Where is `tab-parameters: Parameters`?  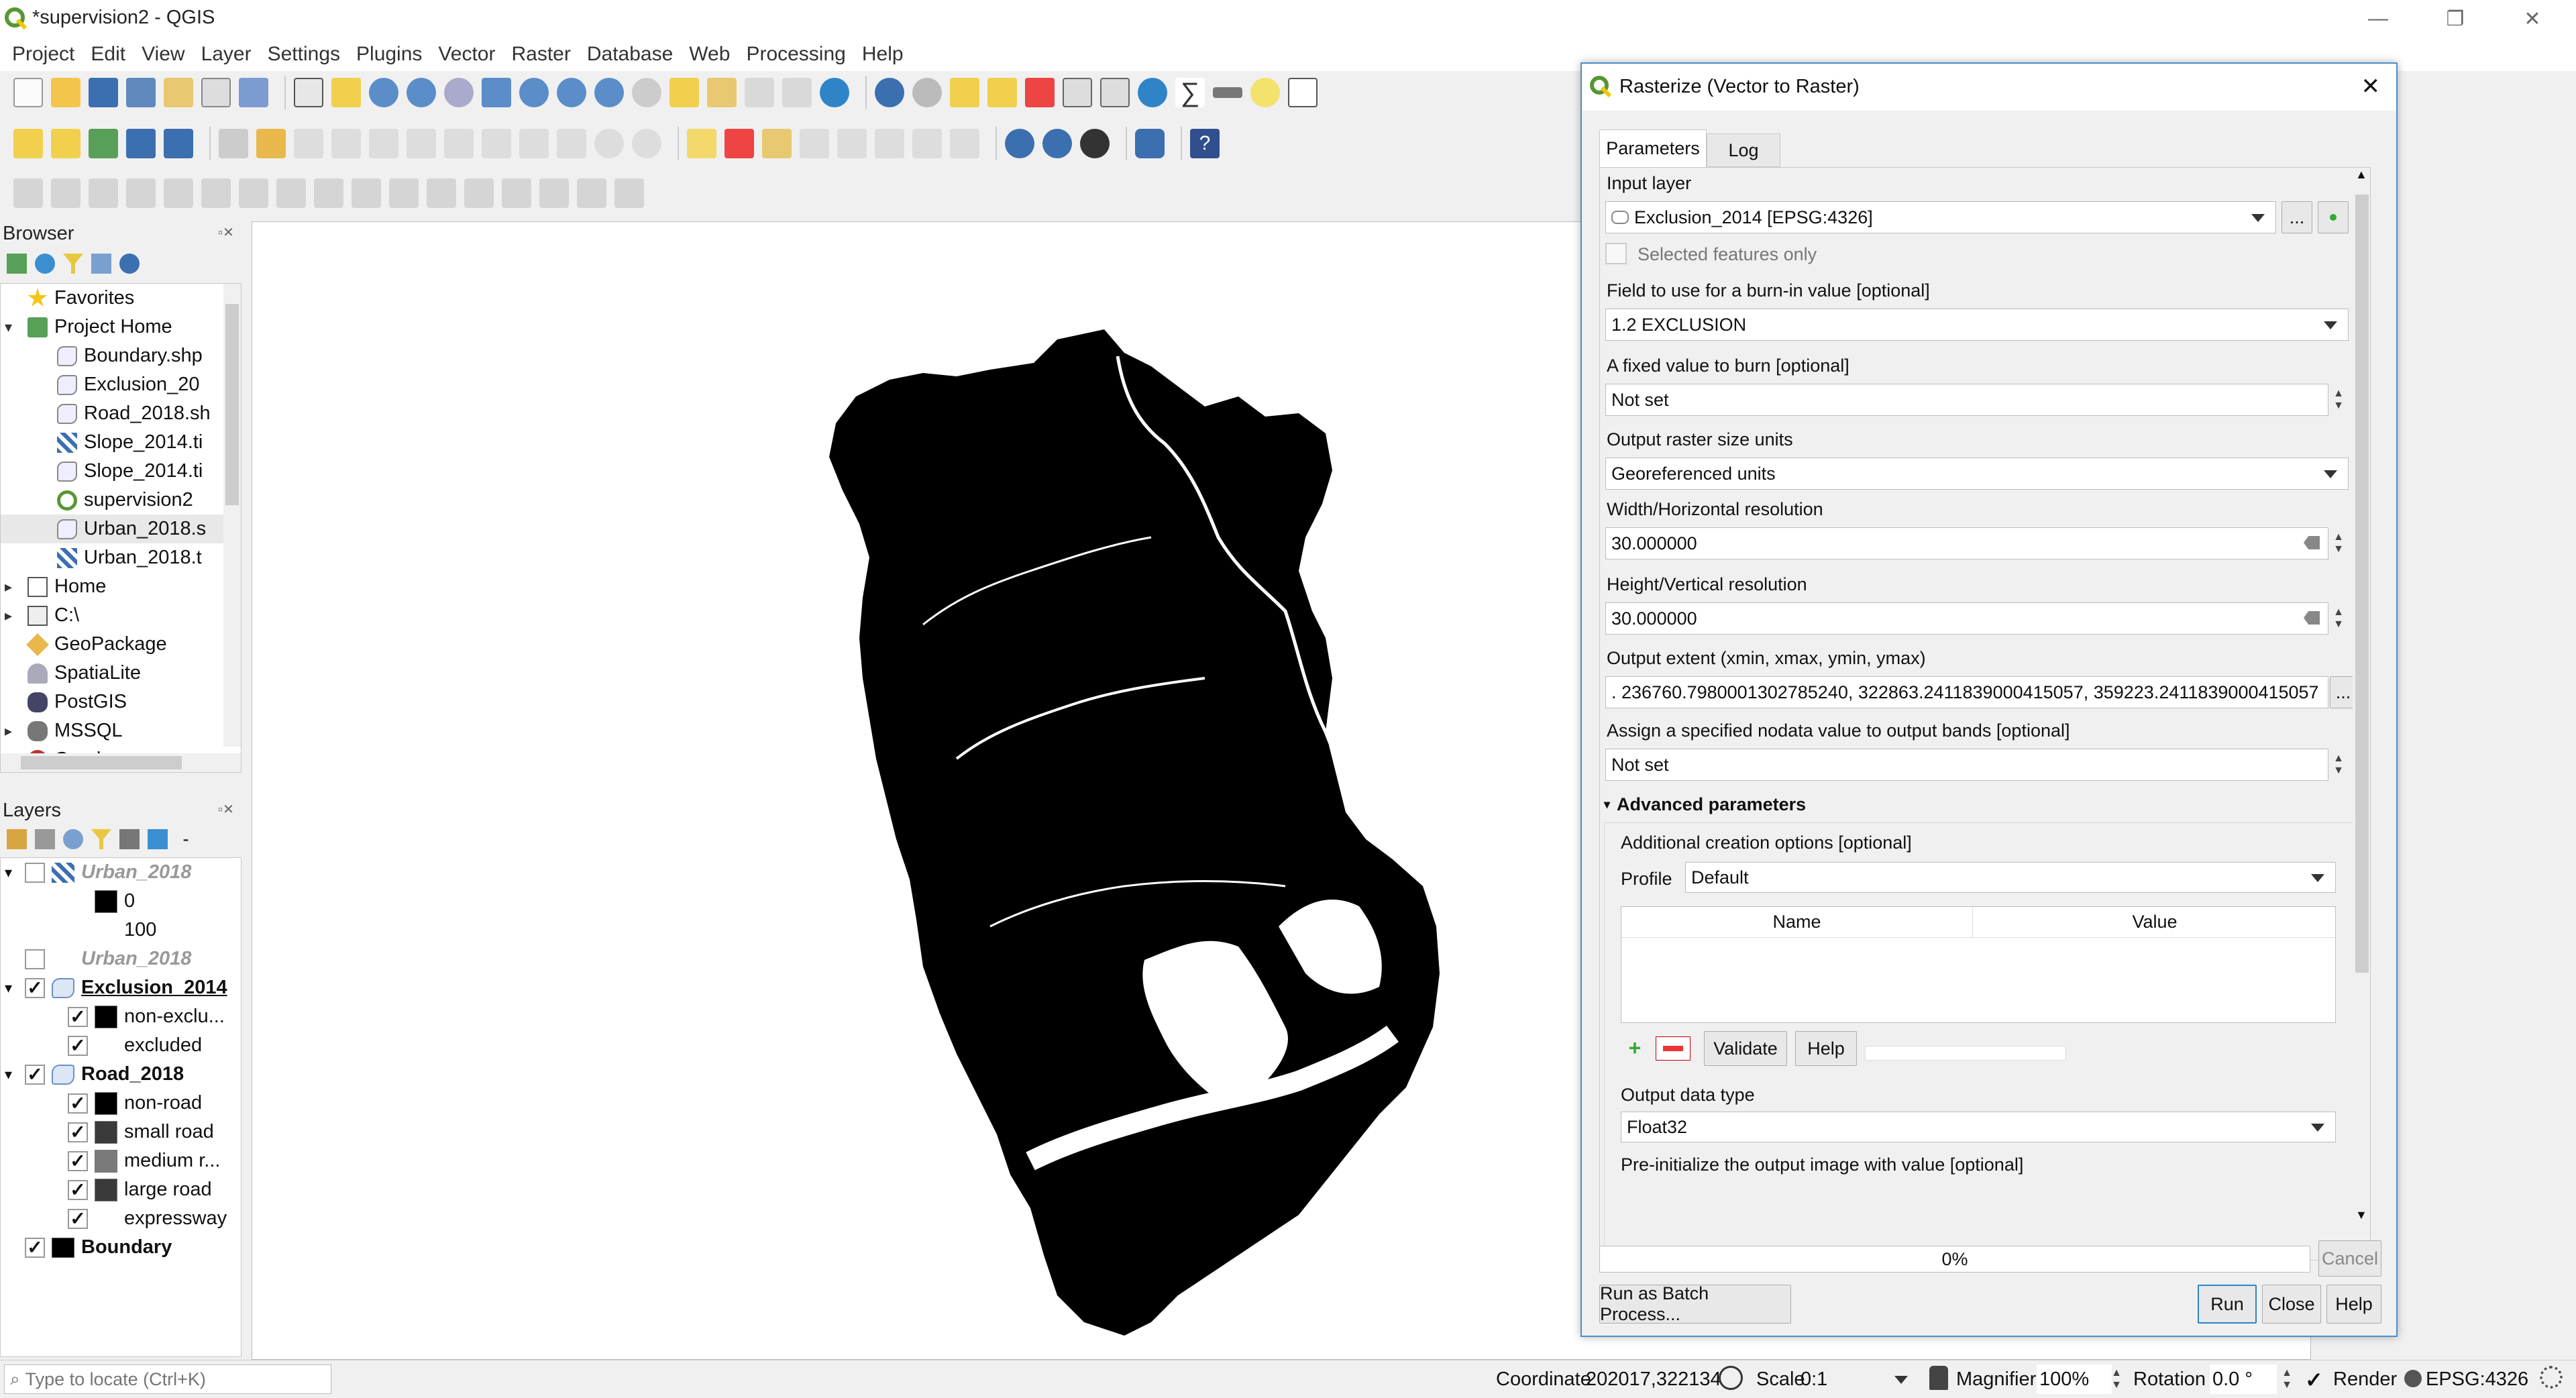 tab-parameters: Parameters is located at coordinates (1653, 148).